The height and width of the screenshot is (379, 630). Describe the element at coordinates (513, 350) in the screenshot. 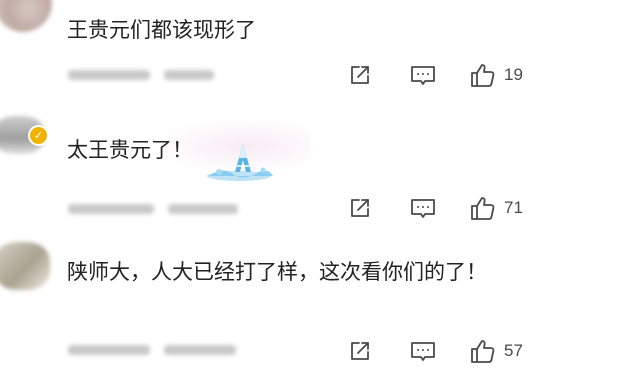

I see `like-count: 57` at that location.